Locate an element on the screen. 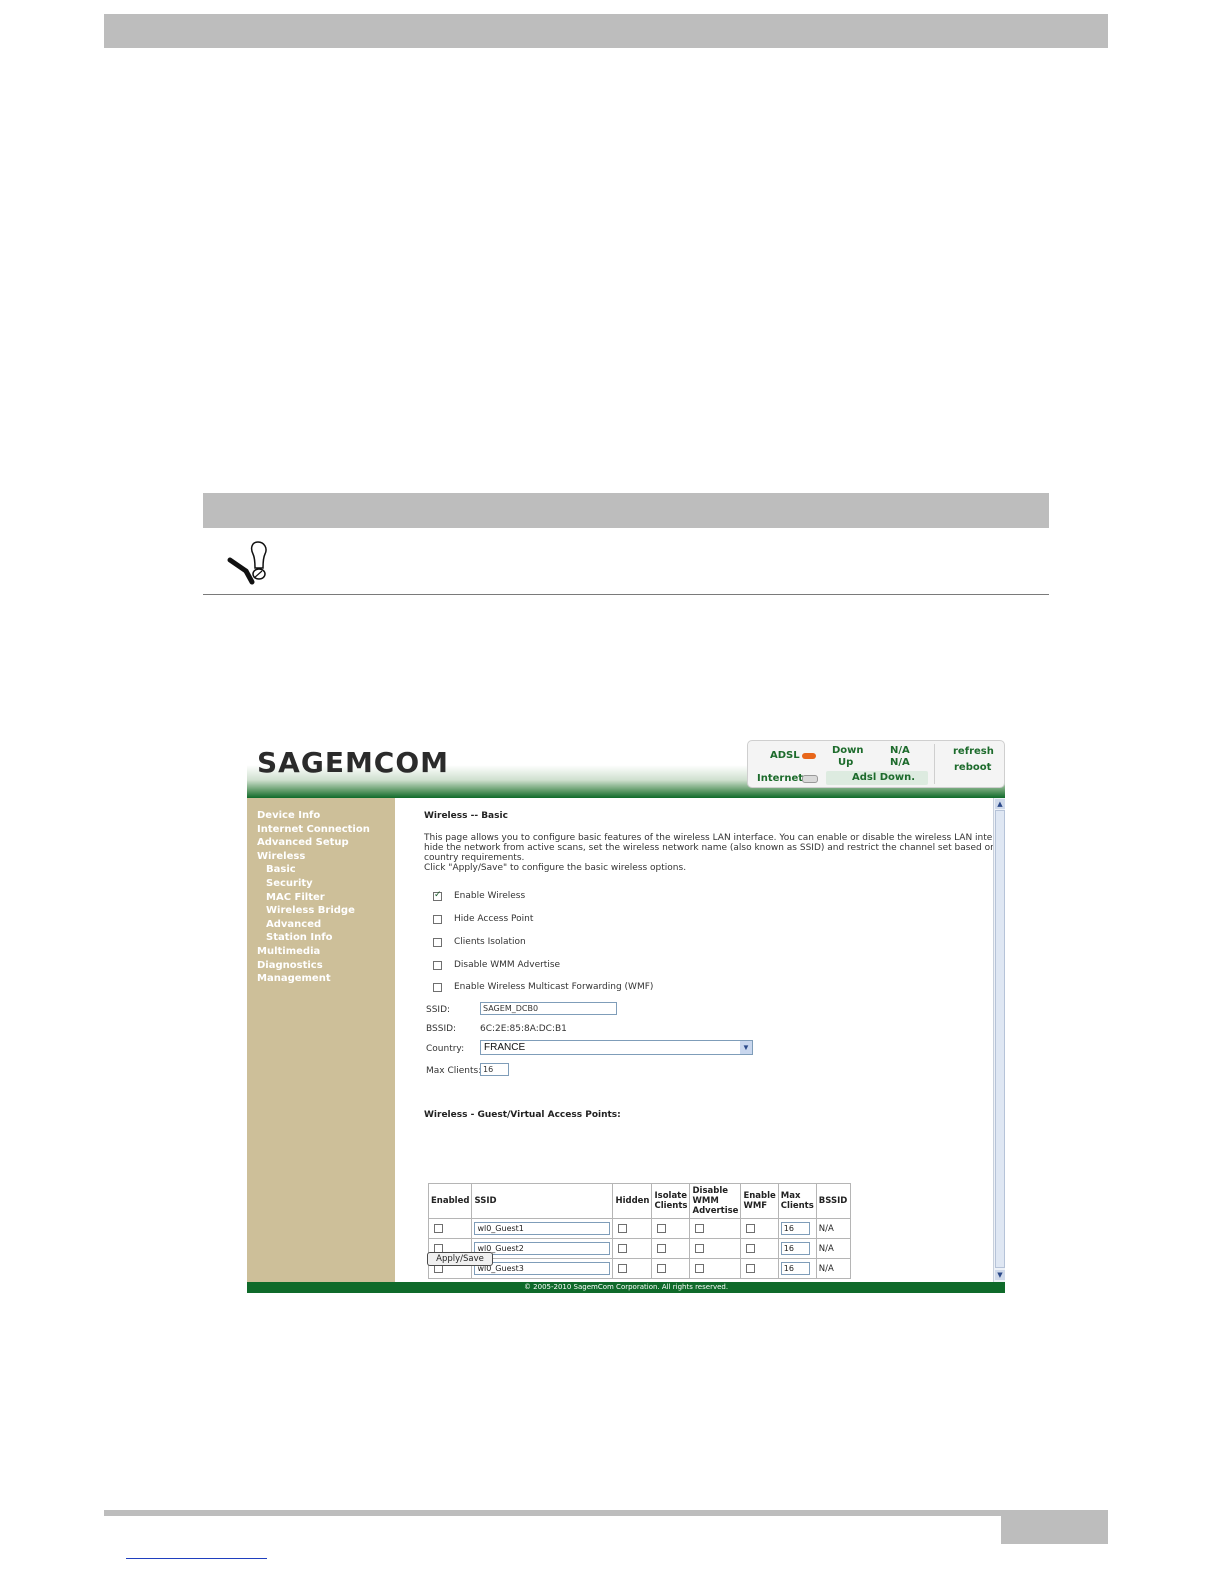  sidebar-item-security: Security is located at coordinates (289, 883).